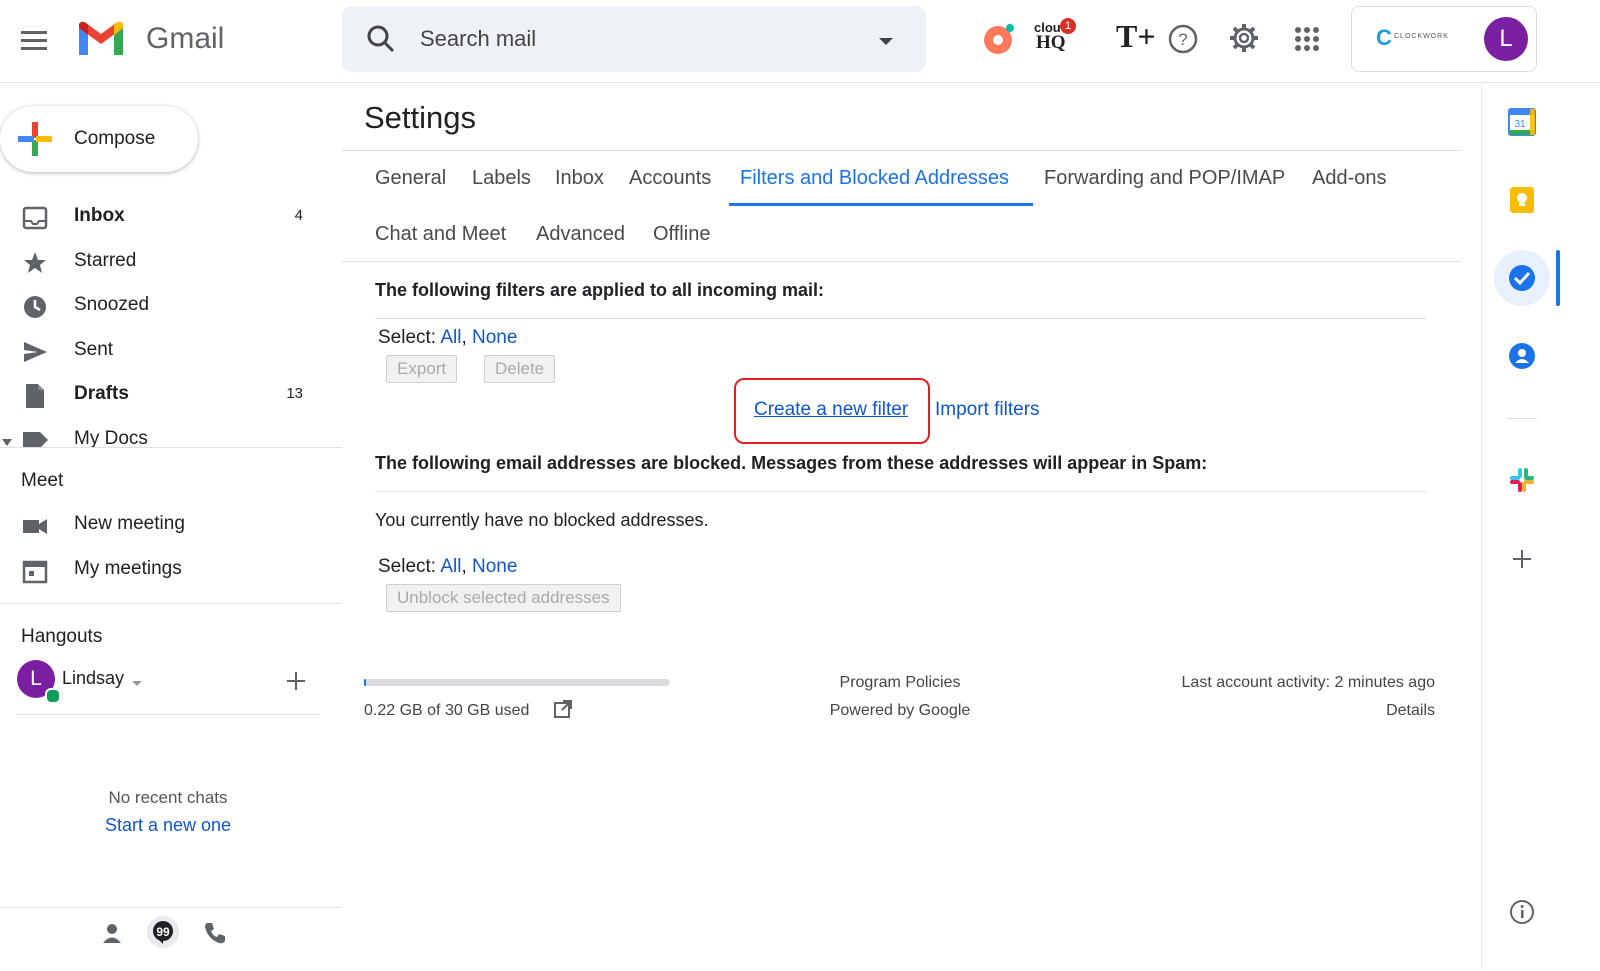 The image size is (1600, 971). I want to click on filters-select-row: Select: All, None, so click(447, 338).